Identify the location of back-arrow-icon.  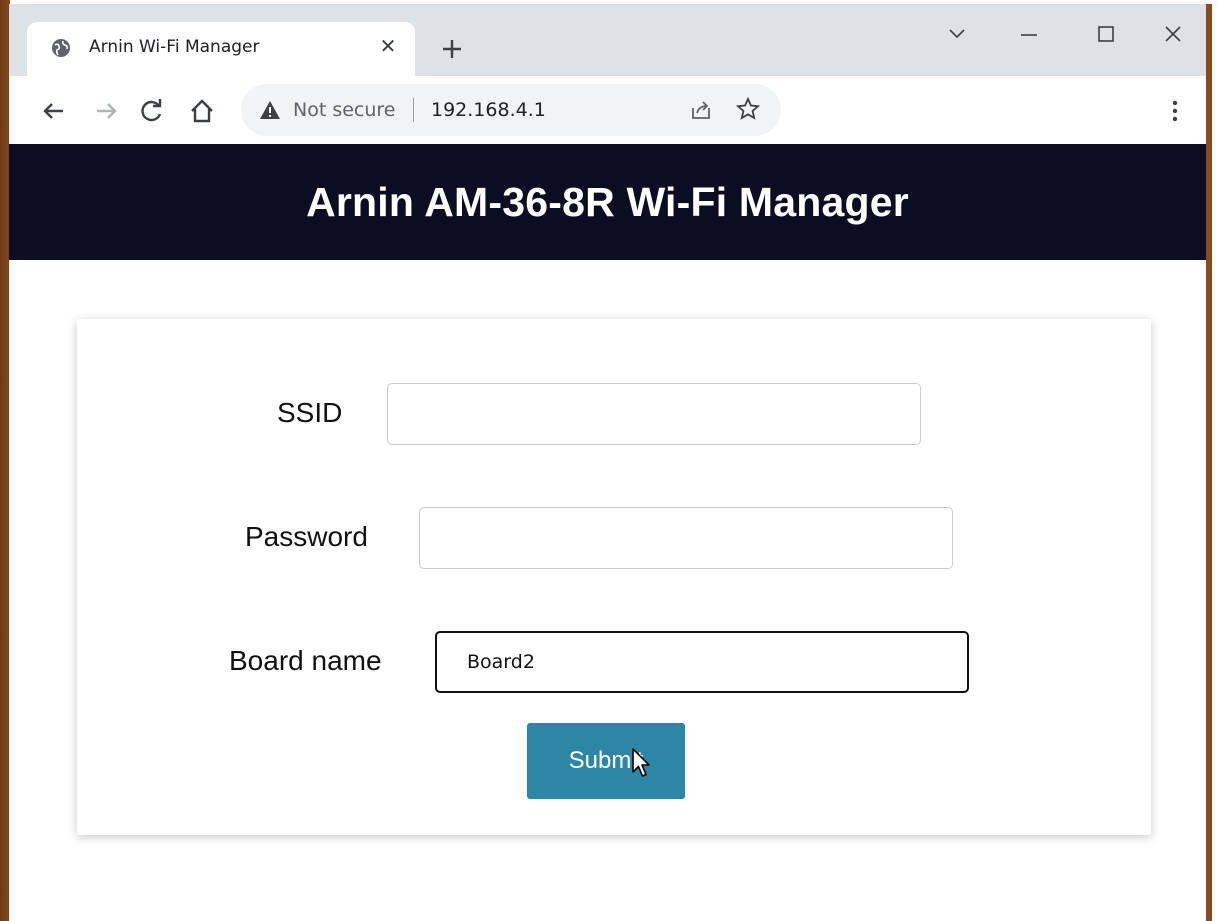
(54, 111).